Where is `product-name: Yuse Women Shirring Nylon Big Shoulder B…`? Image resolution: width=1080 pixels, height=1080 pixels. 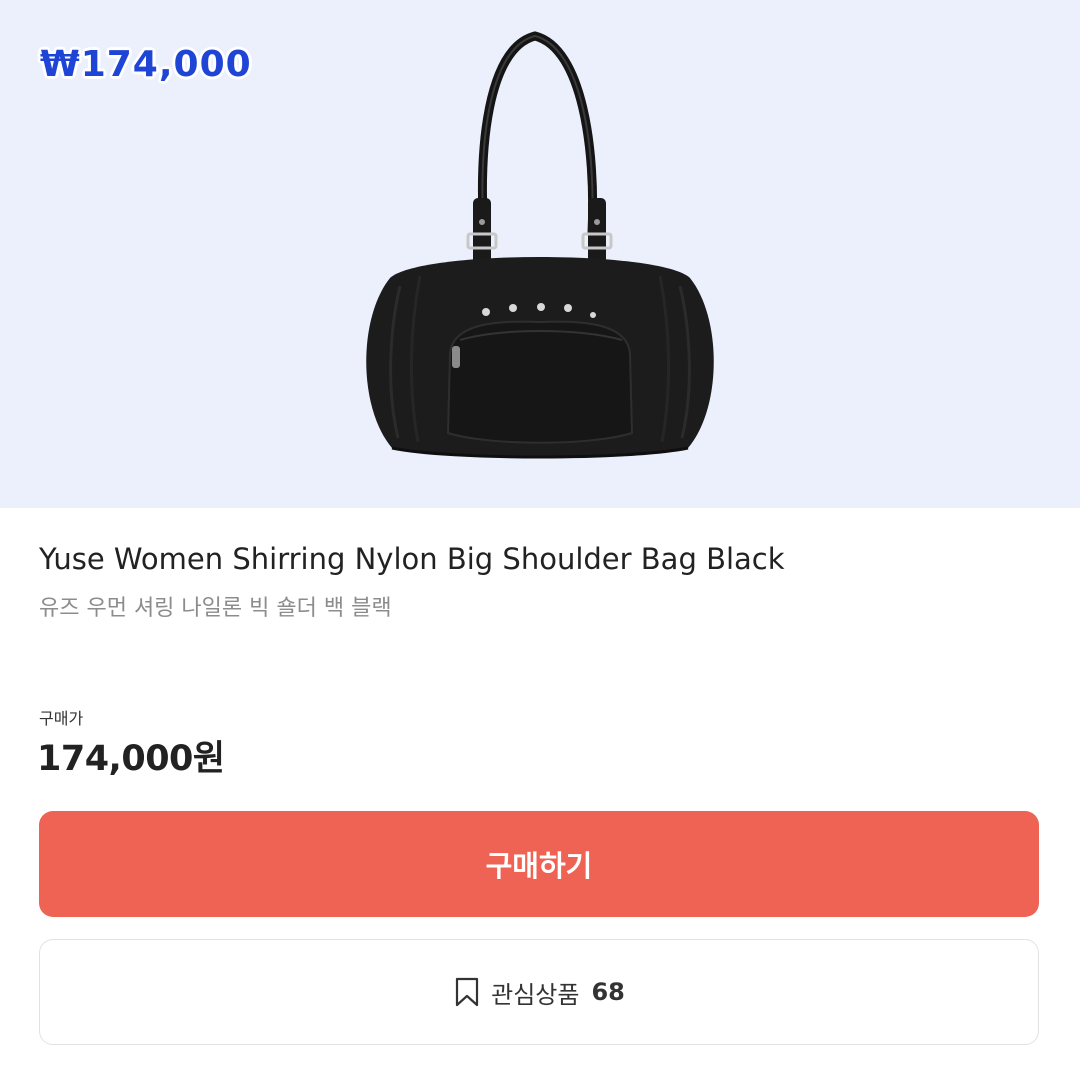 product-name: Yuse Women Shirring Nylon Big Shoulder B… is located at coordinates (412, 559).